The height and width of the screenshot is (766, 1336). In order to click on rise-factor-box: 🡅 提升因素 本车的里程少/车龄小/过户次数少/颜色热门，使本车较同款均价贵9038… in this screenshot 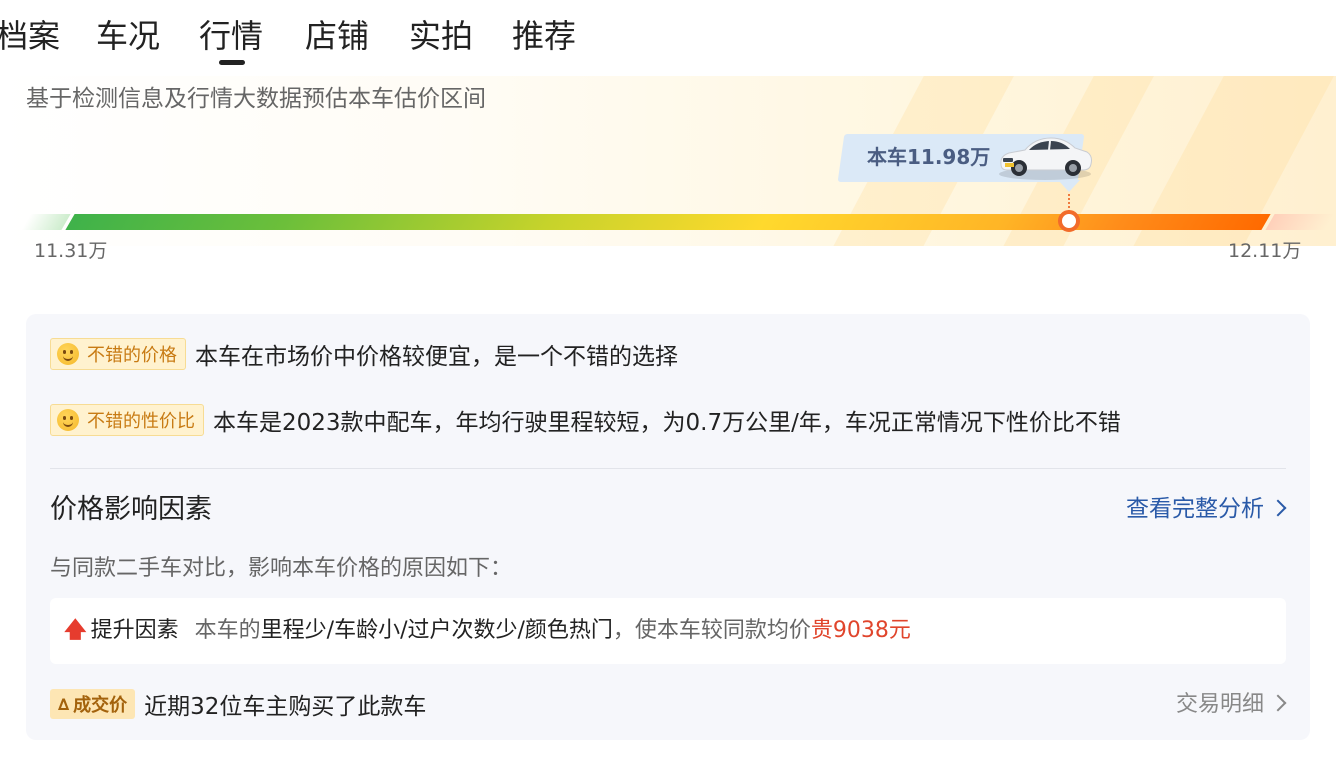, I will do `click(668, 631)`.